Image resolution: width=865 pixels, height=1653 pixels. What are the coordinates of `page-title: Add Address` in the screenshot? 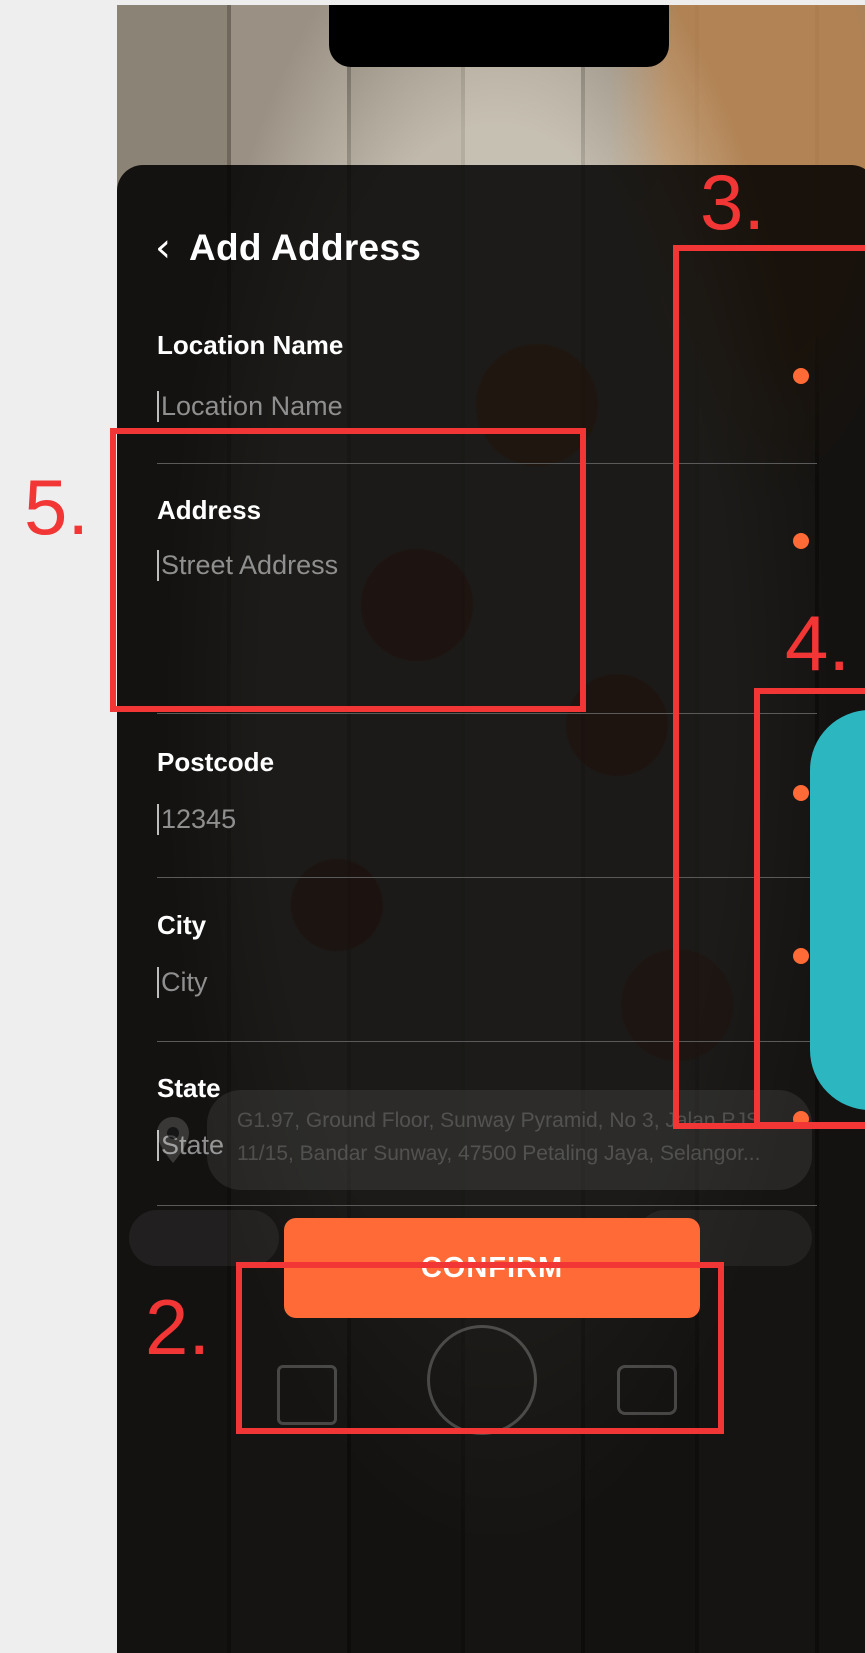 It's located at (305, 247).